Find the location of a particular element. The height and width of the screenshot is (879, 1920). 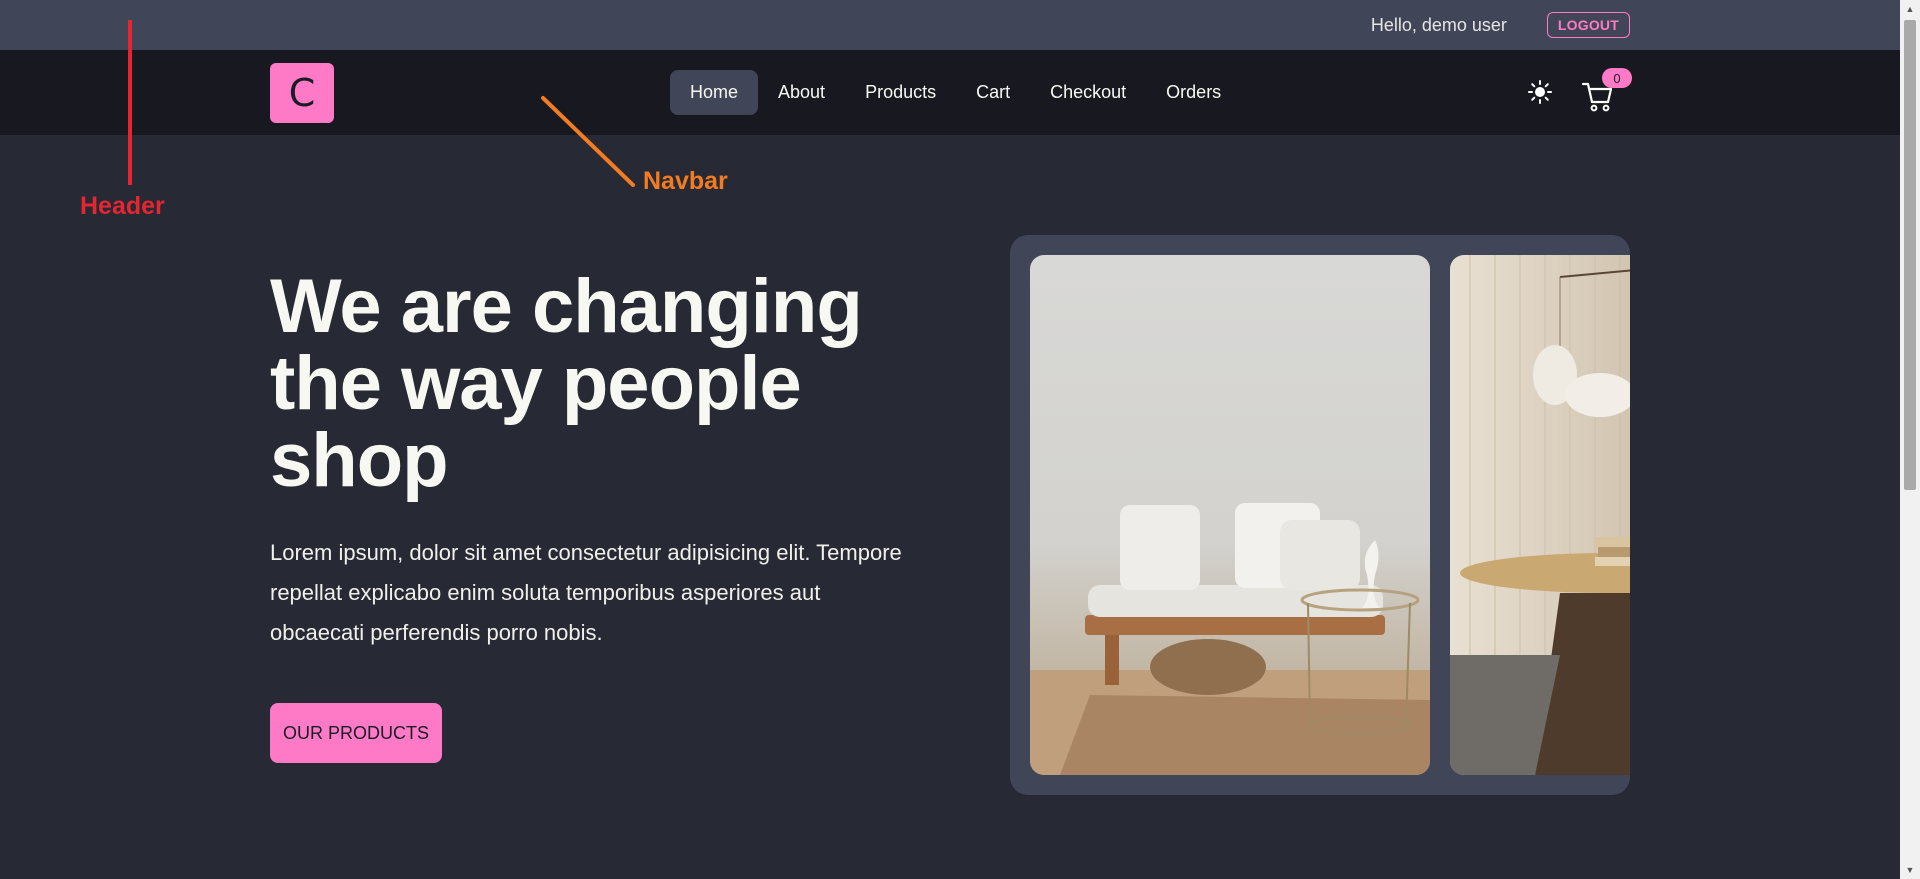

page-scrollbar: ▲ ▼ is located at coordinates (1910, 439).